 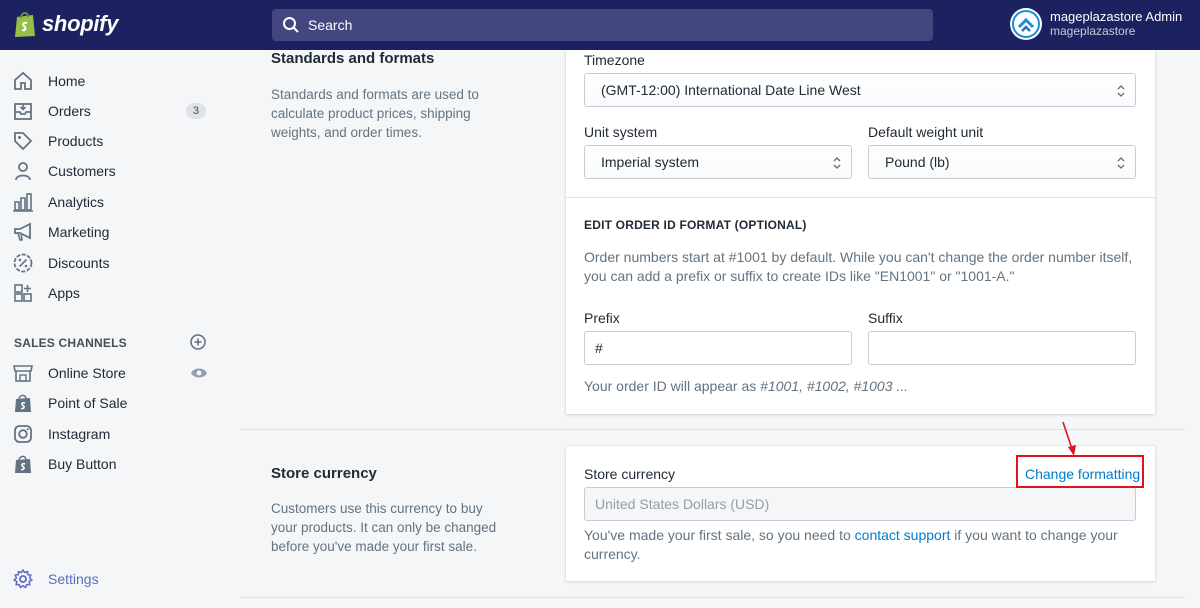 I want to click on sidebar-item-label: Instagram, so click(x=79, y=434).